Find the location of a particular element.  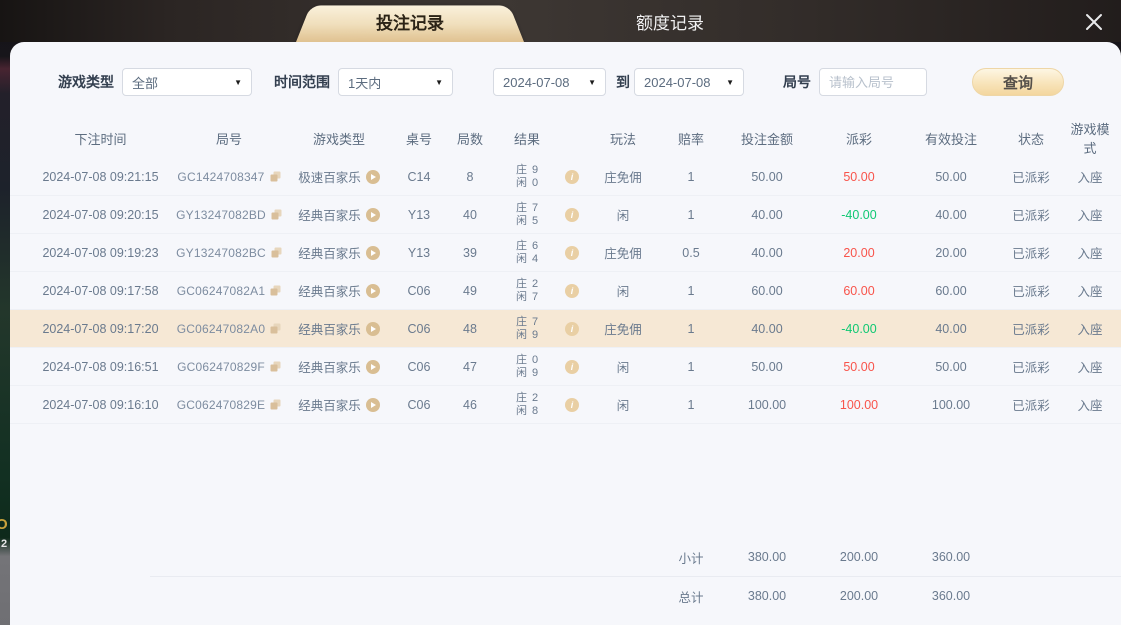

game-type-select: 全部 ▼ is located at coordinates (187, 82).